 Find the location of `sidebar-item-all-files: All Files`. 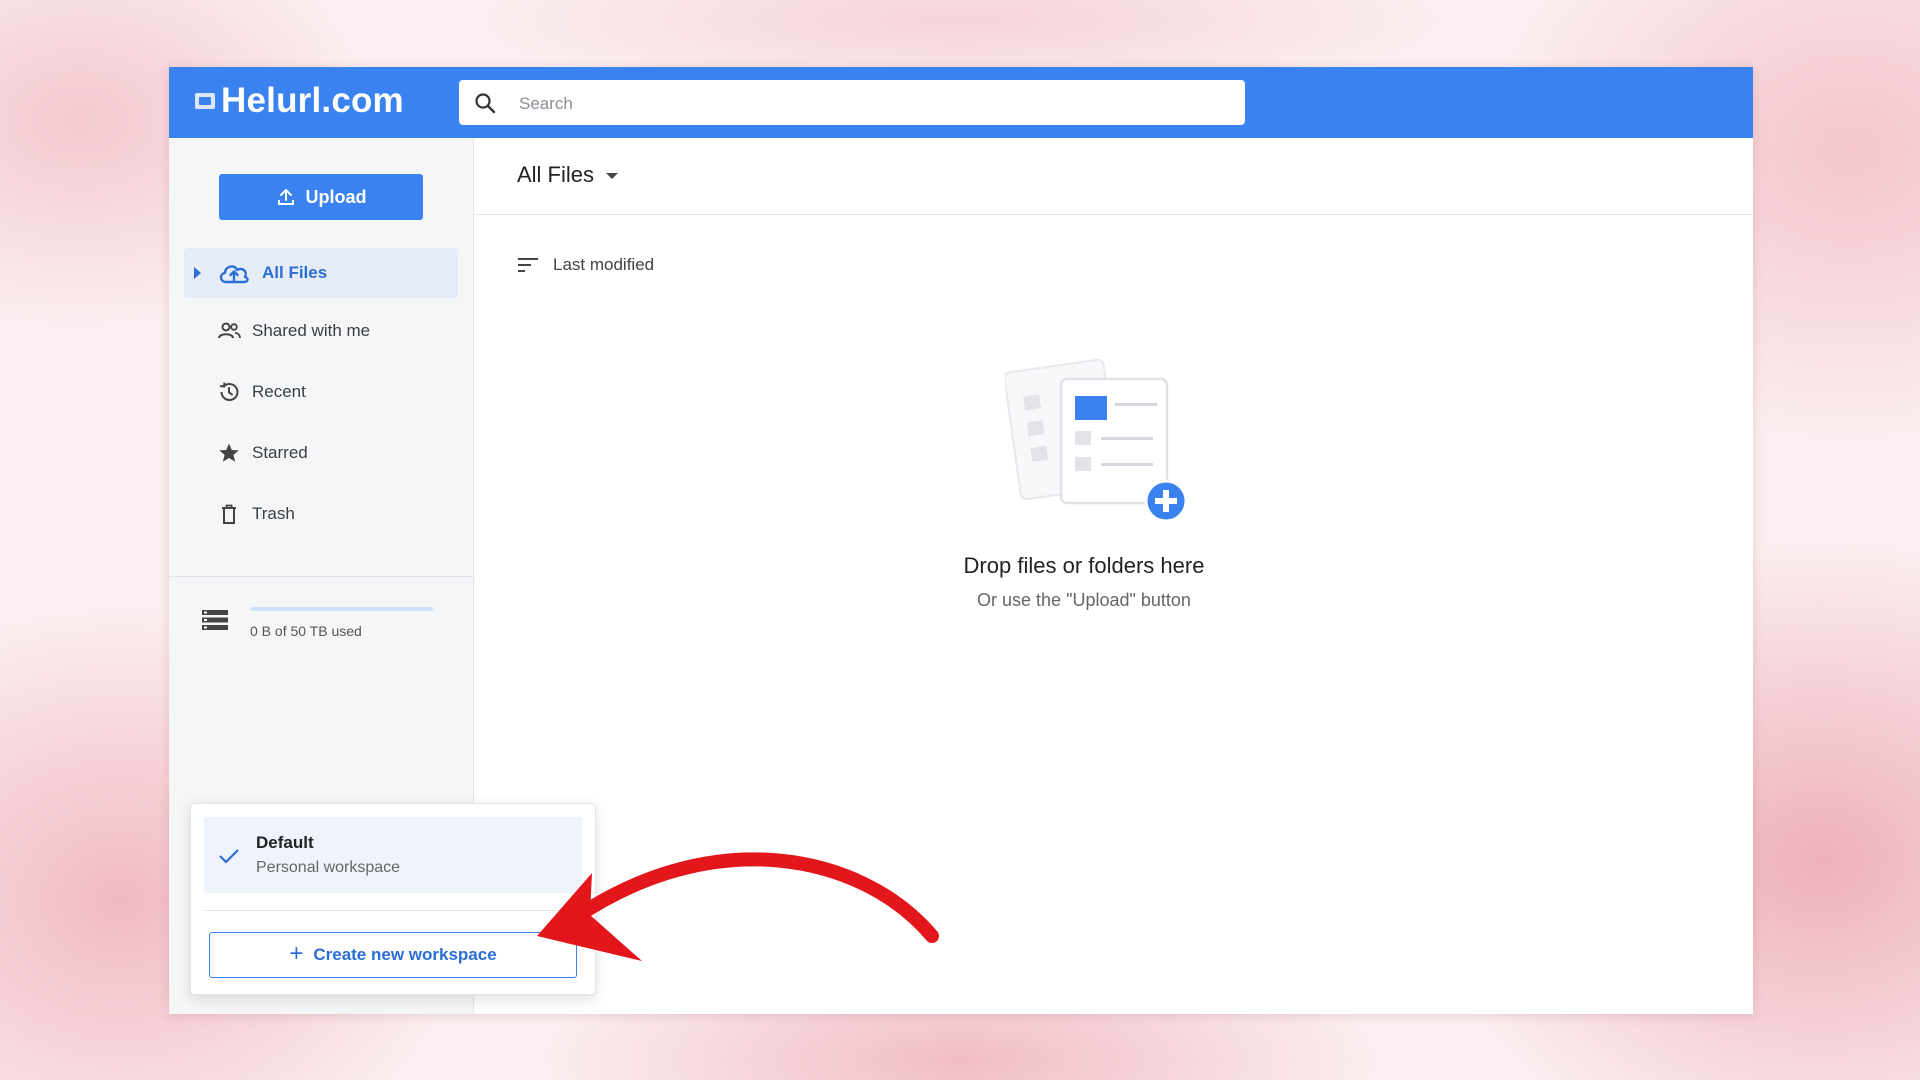

sidebar-item-all-files: All Files is located at coordinates (321, 273).